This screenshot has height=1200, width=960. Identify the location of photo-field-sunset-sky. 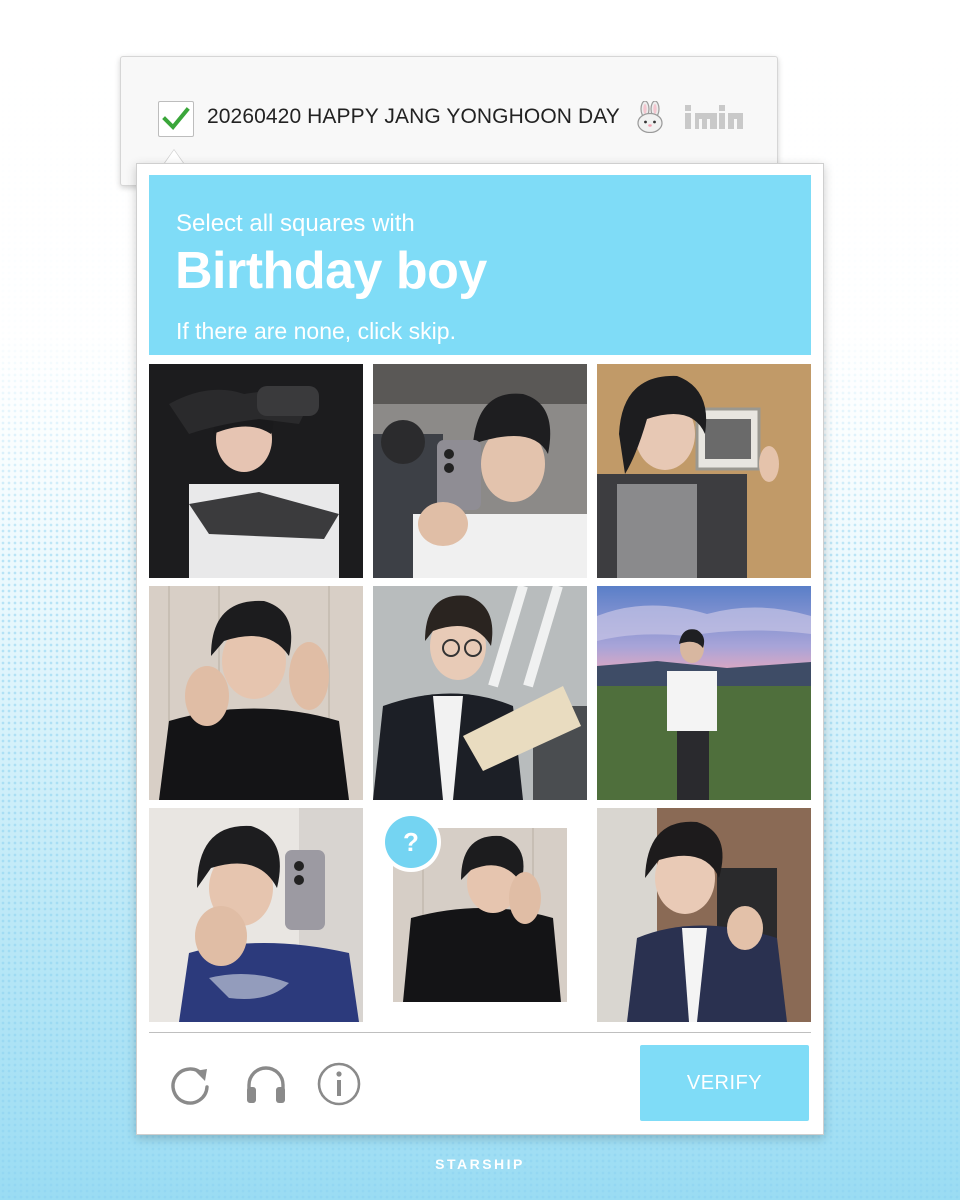
(704, 693).